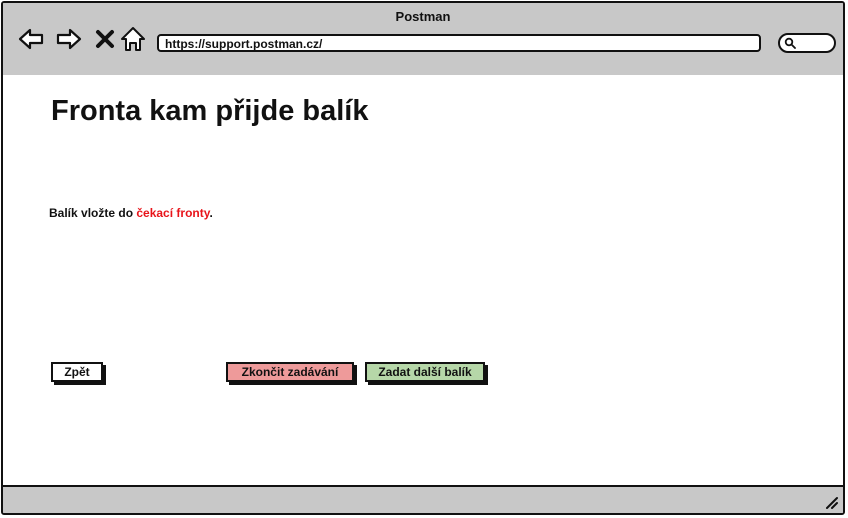 The image size is (848, 518). I want to click on close-x-icon, so click(105, 39).